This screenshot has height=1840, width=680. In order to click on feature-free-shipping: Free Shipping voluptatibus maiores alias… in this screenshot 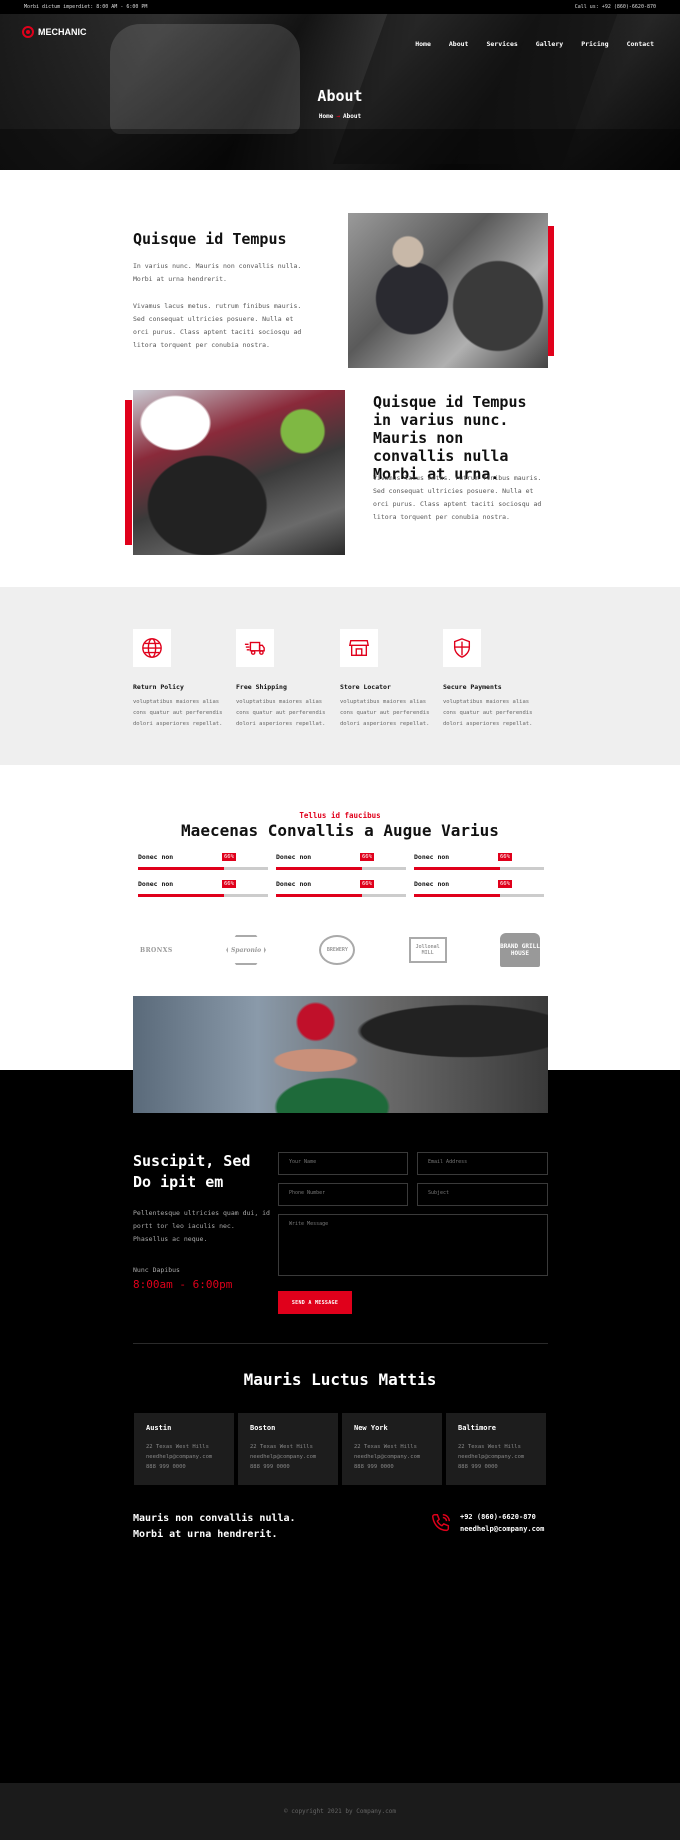, I will do `click(283, 679)`.